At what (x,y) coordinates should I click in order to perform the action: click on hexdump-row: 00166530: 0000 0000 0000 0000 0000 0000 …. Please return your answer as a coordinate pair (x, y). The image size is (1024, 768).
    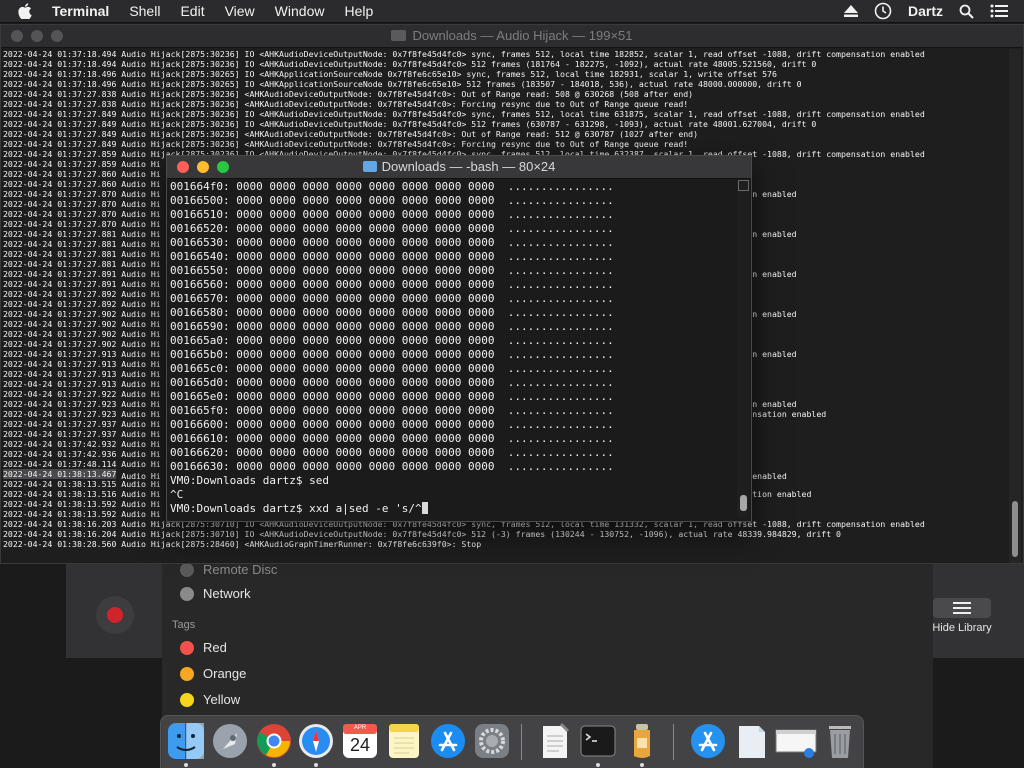
    Looking at the image, I should click on (392, 242).